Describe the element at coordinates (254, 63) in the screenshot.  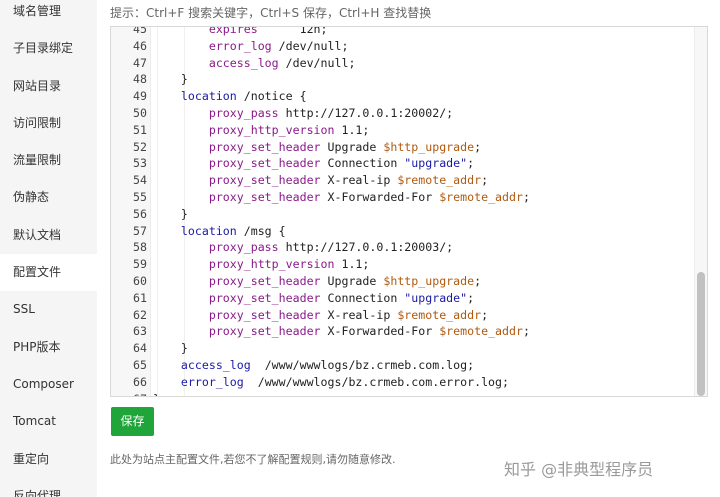
I see `code-text: access_log /dev/null;` at that location.